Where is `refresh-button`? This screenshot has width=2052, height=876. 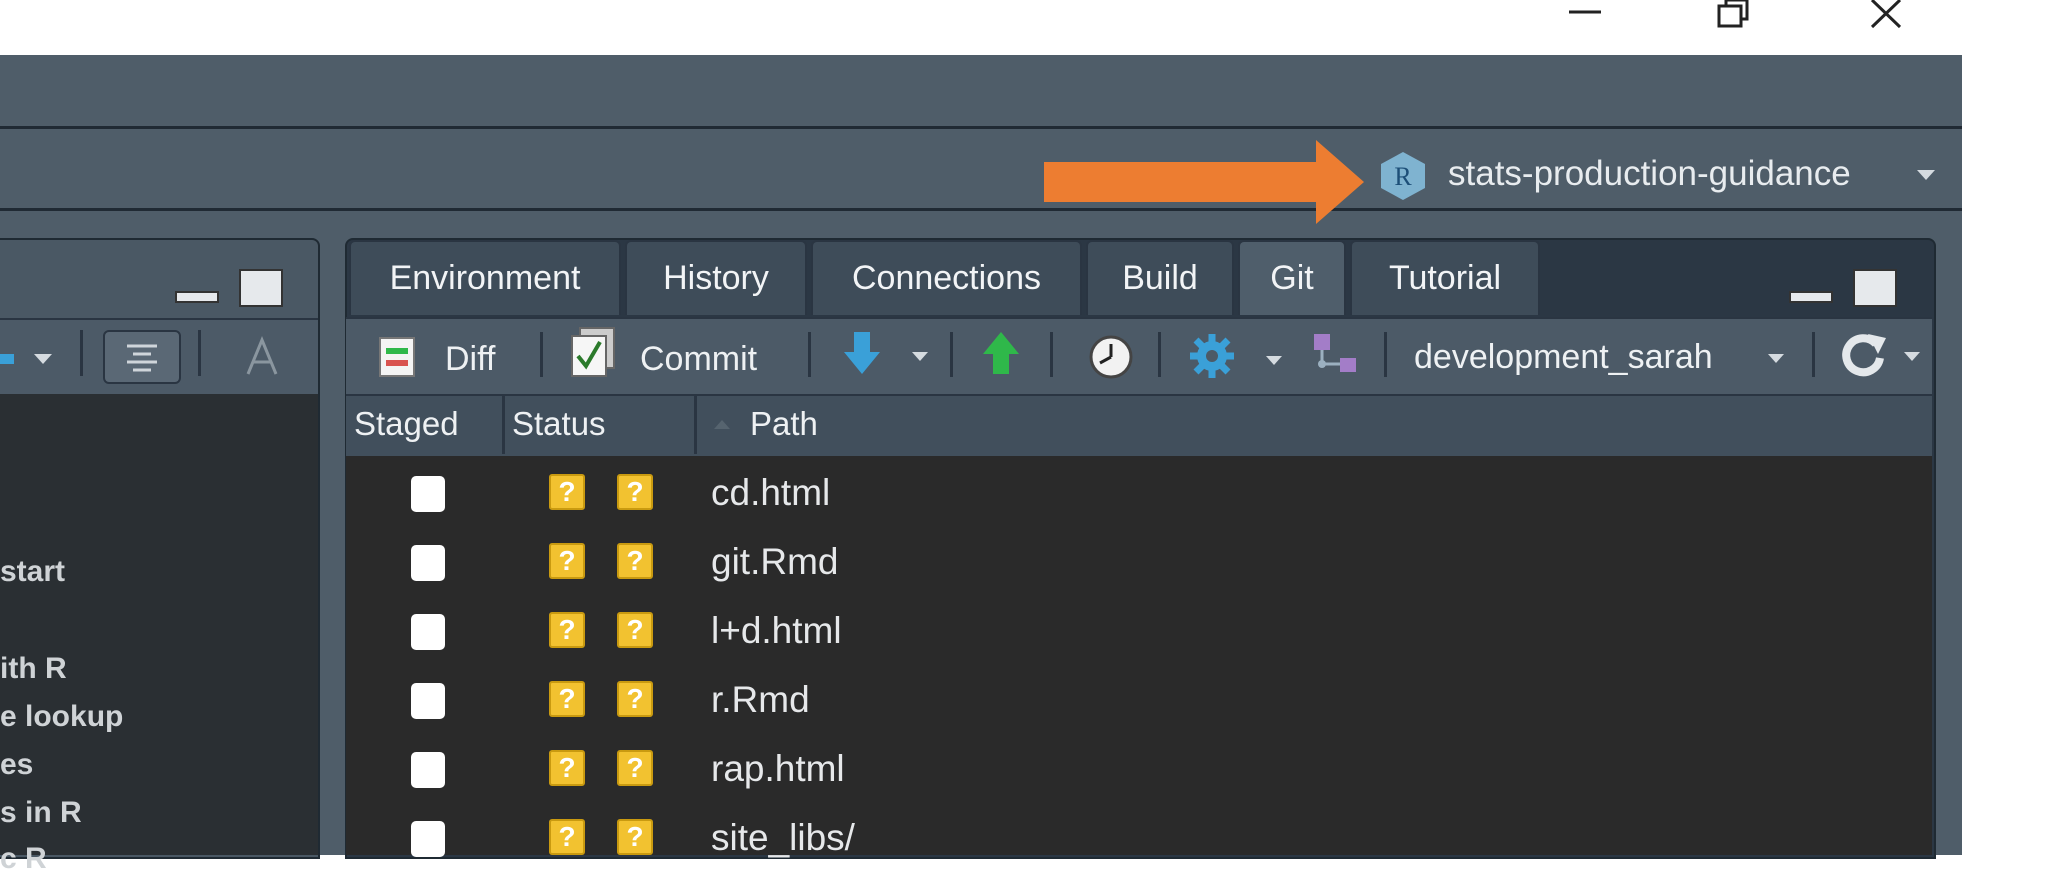 refresh-button is located at coordinates (1883, 355).